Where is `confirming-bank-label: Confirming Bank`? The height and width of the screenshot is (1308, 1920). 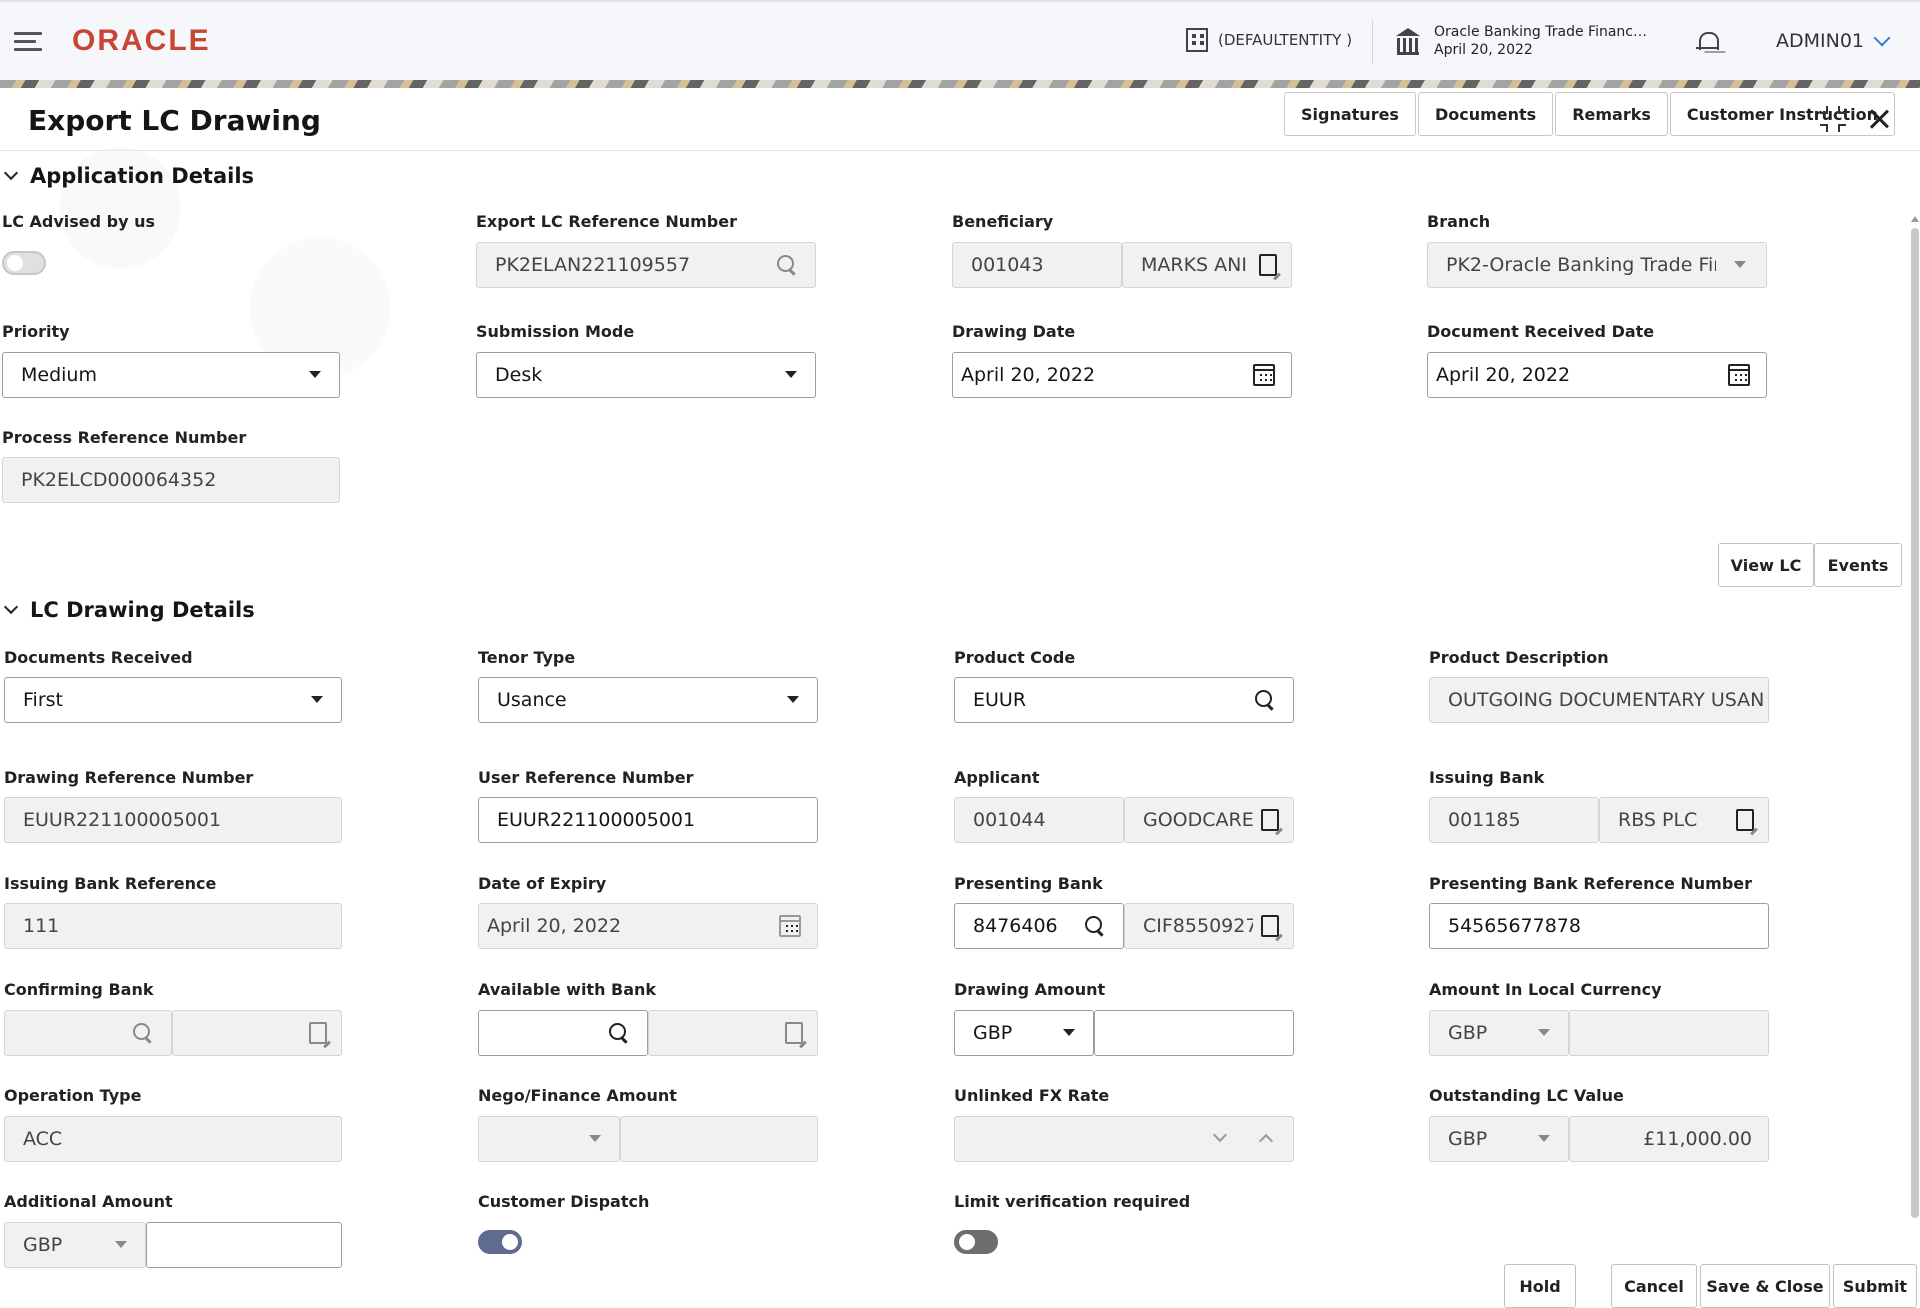
confirming-bank-label: Confirming Bank is located at coordinates (79, 989).